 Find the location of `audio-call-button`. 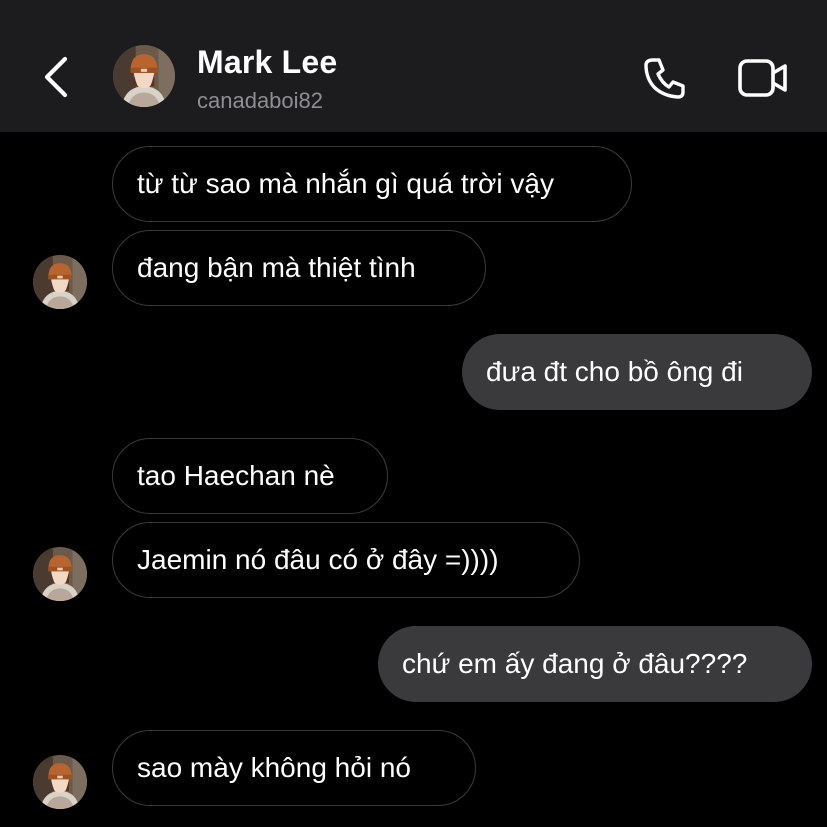

audio-call-button is located at coordinates (665, 78).